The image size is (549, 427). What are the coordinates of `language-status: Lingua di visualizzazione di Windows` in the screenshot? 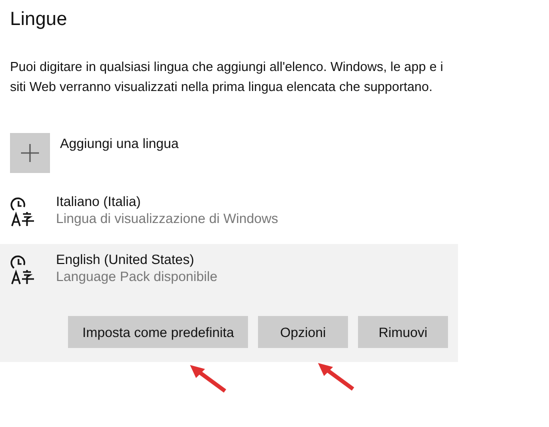 It's located at (167, 218).